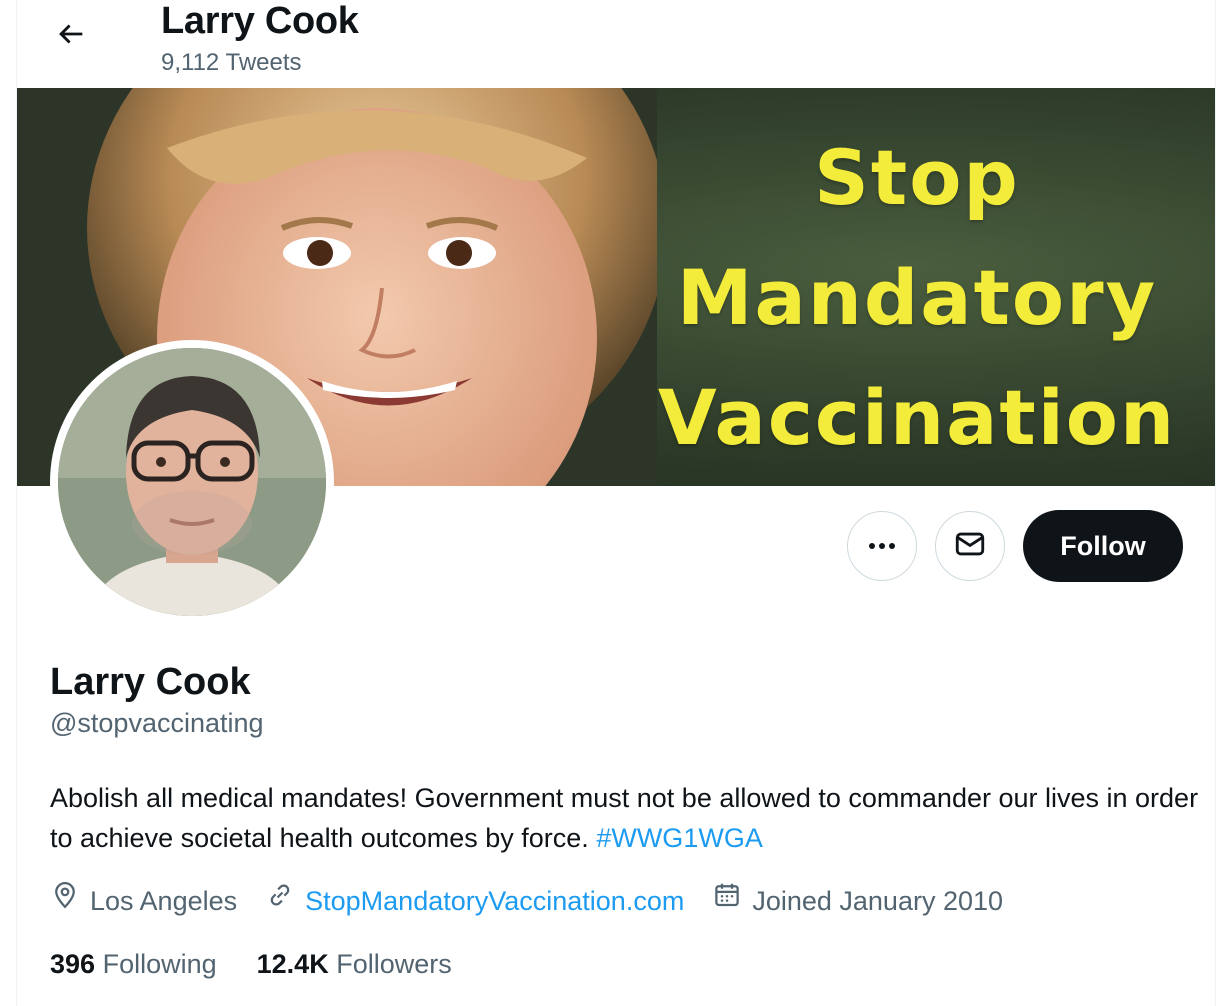 This screenshot has width=1230, height=1006. What do you see at coordinates (260, 21) in the screenshot?
I see `header-title: Larry Cook` at bounding box center [260, 21].